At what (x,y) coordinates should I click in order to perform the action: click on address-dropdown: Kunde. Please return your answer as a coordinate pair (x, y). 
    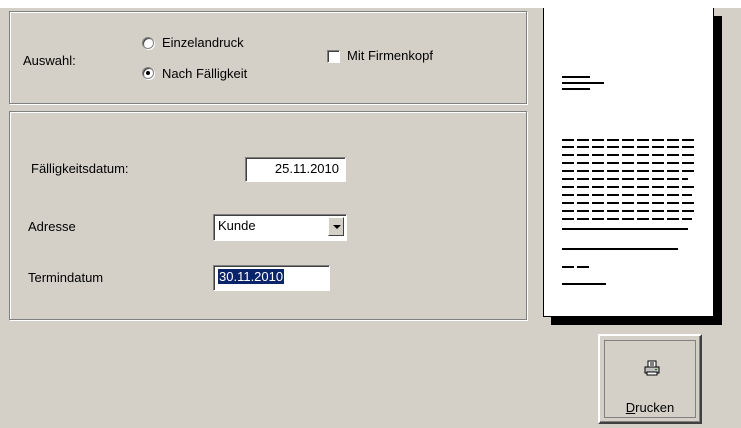
    Looking at the image, I should click on (280, 227).